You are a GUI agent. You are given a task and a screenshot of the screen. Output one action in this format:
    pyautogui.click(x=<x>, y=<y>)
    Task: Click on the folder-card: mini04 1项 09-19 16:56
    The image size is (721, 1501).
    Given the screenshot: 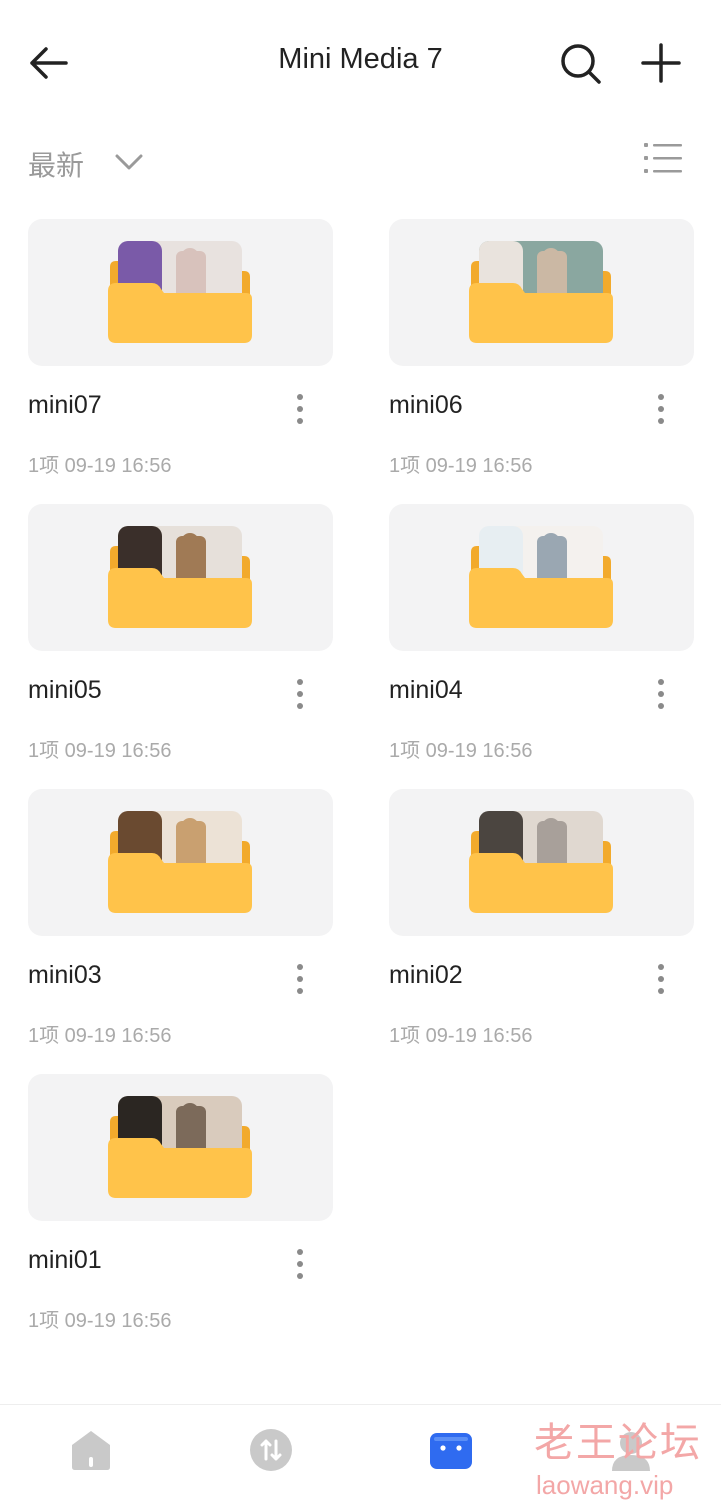 What is the action you would take?
    pyautogui.click(x=541, y=633)
    